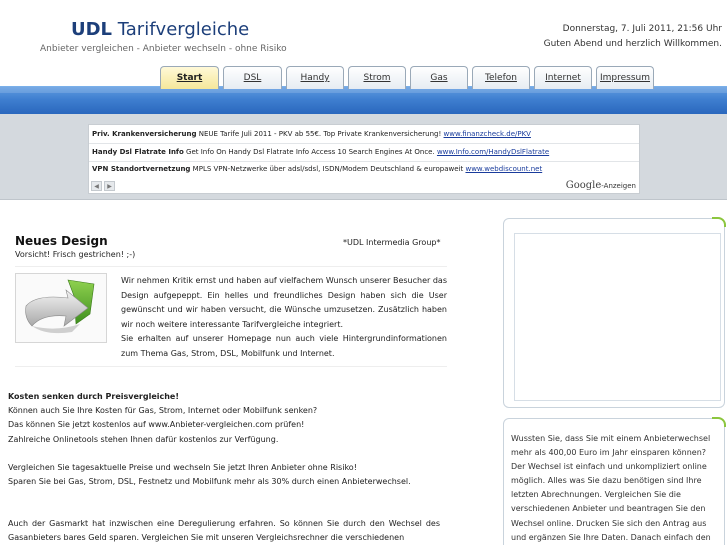 Image resolution: width=727 pixels, height=545 pixels. I want to click on date-display: Donnerstag, 7. Juli 2011, 21:56 Uhr, so click(642, 29).